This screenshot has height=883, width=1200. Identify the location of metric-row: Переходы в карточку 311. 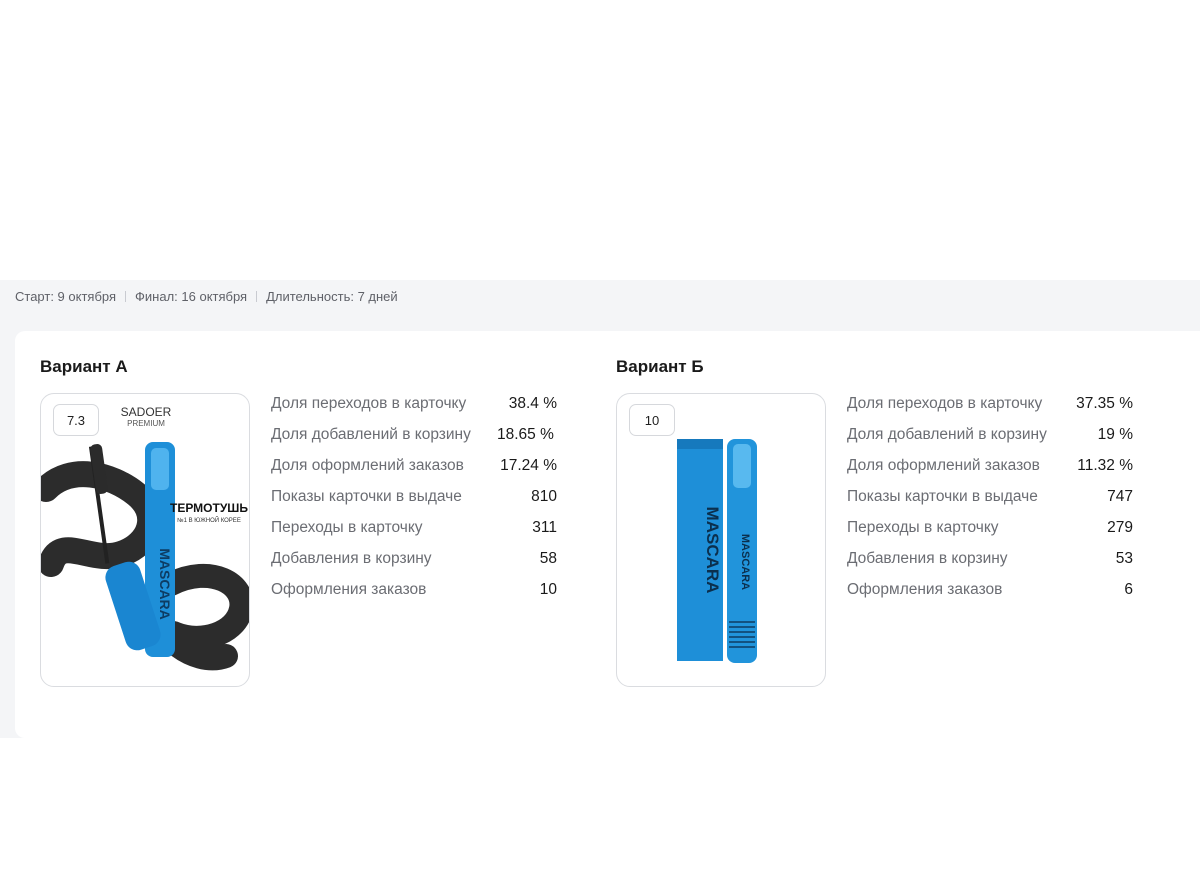
(414, 527).